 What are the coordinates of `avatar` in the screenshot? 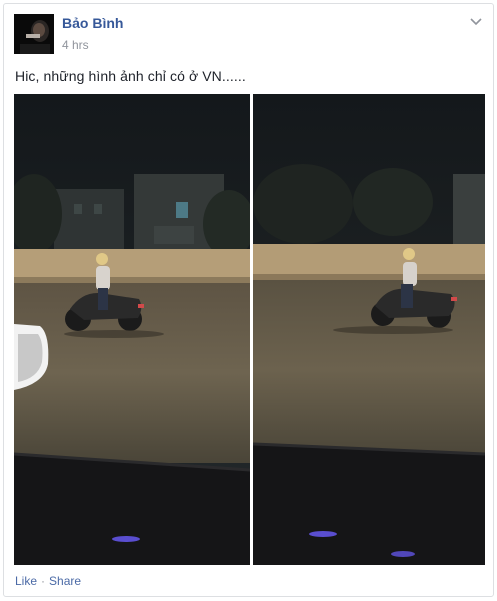 It's located at (34, 34).